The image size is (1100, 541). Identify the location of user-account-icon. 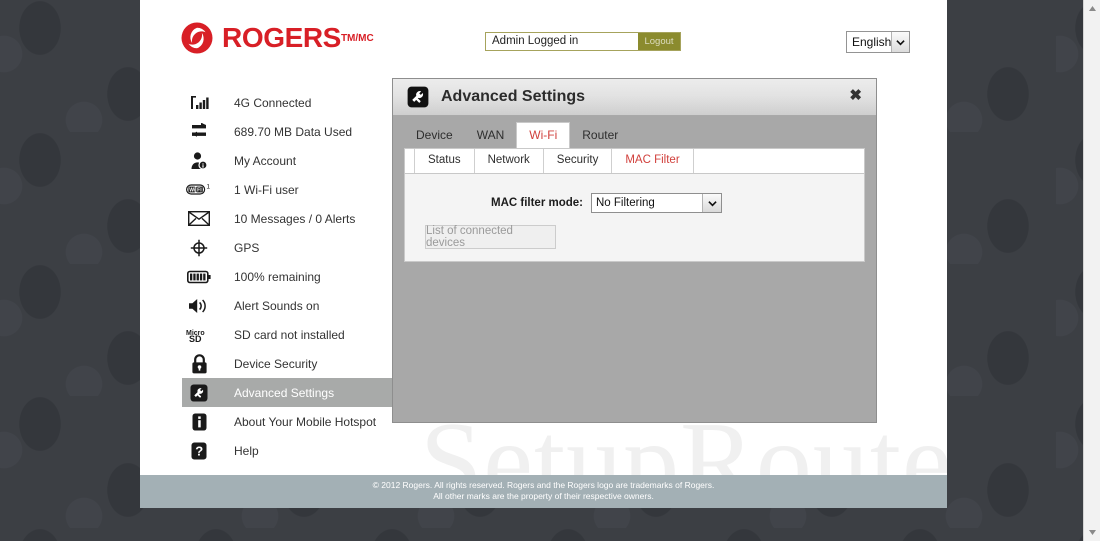
(199, 160).